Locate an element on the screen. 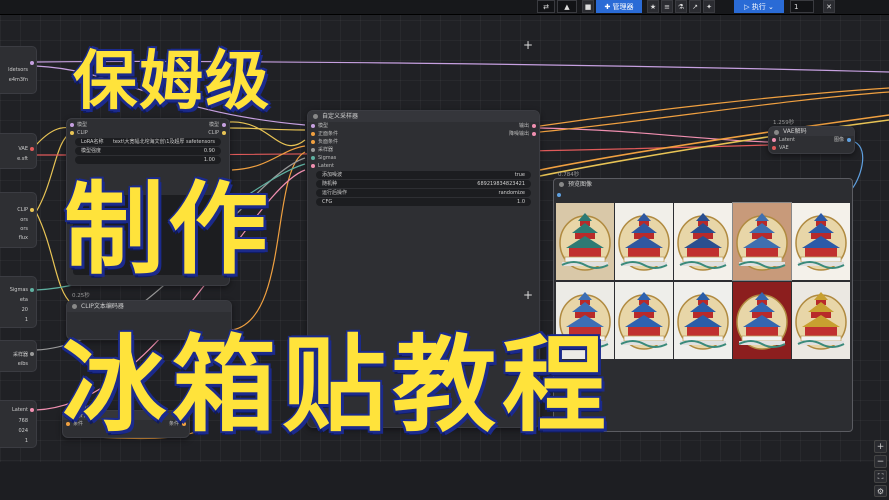  manager-button: ✚ 管理器 is located at coordinates (619, 6).